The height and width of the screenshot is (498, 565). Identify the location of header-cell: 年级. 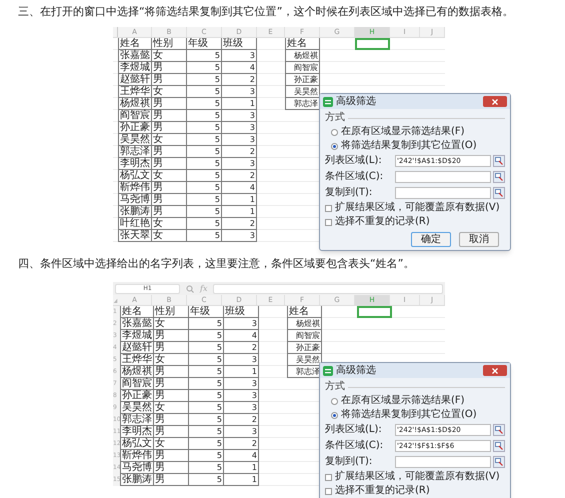
(204, 44).